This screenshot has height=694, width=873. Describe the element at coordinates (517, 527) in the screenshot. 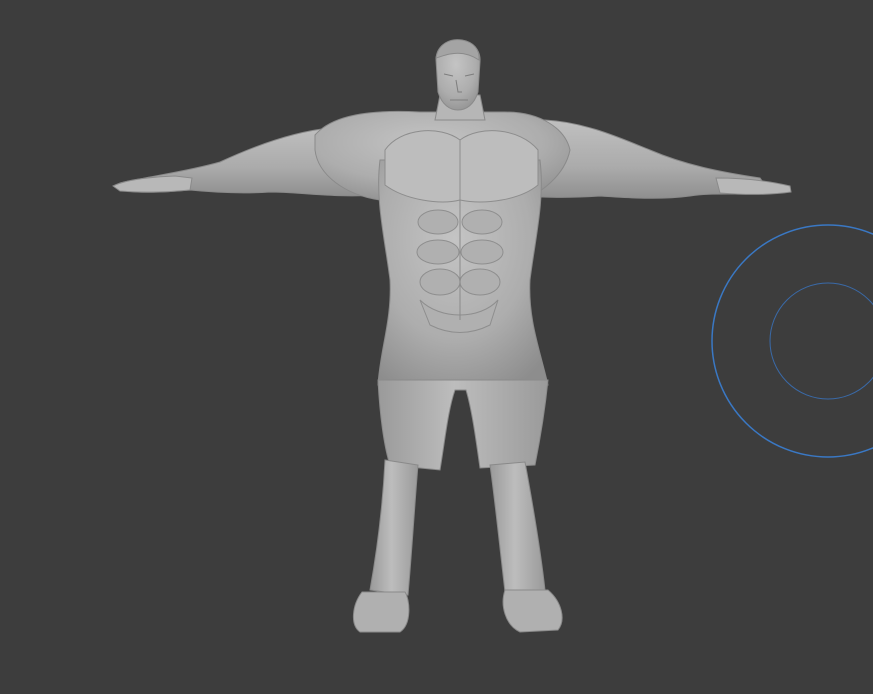

I see `right-shin` at that location.